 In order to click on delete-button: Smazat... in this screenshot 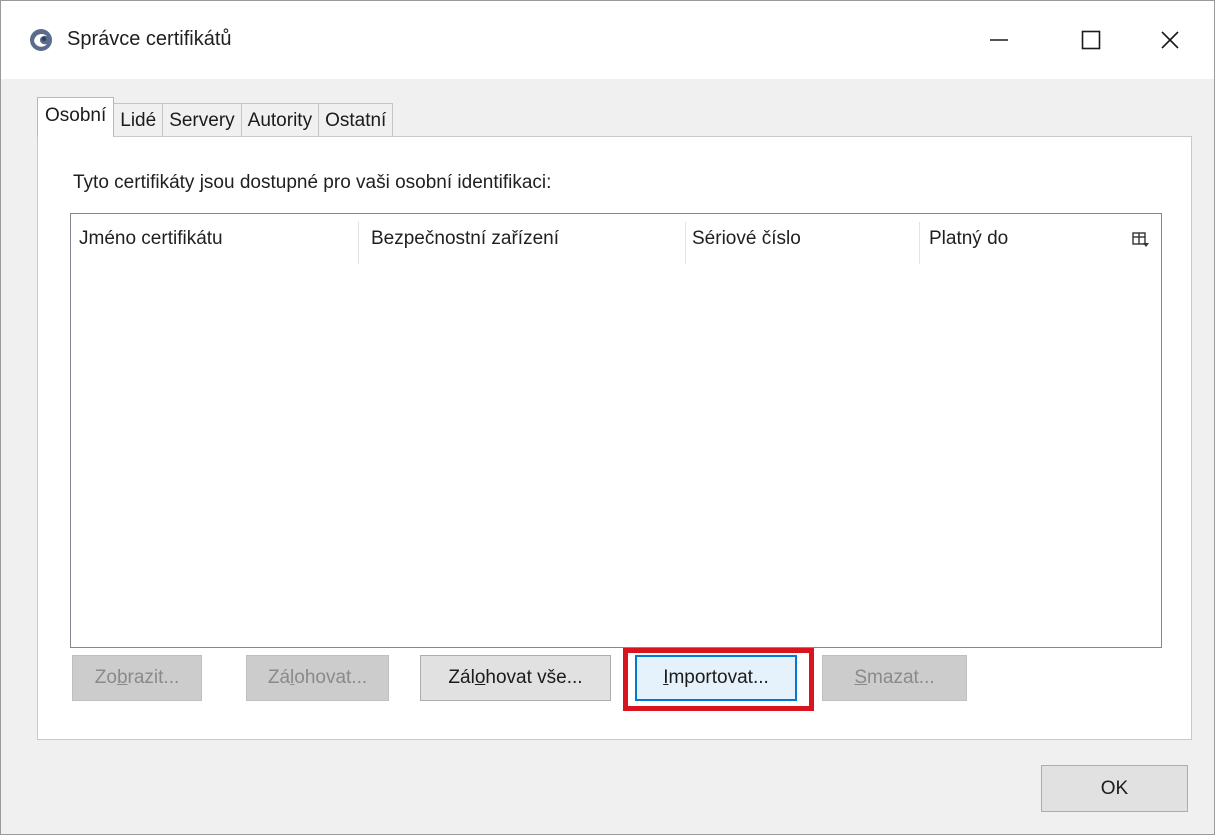, I will do `click(894, 678)`.